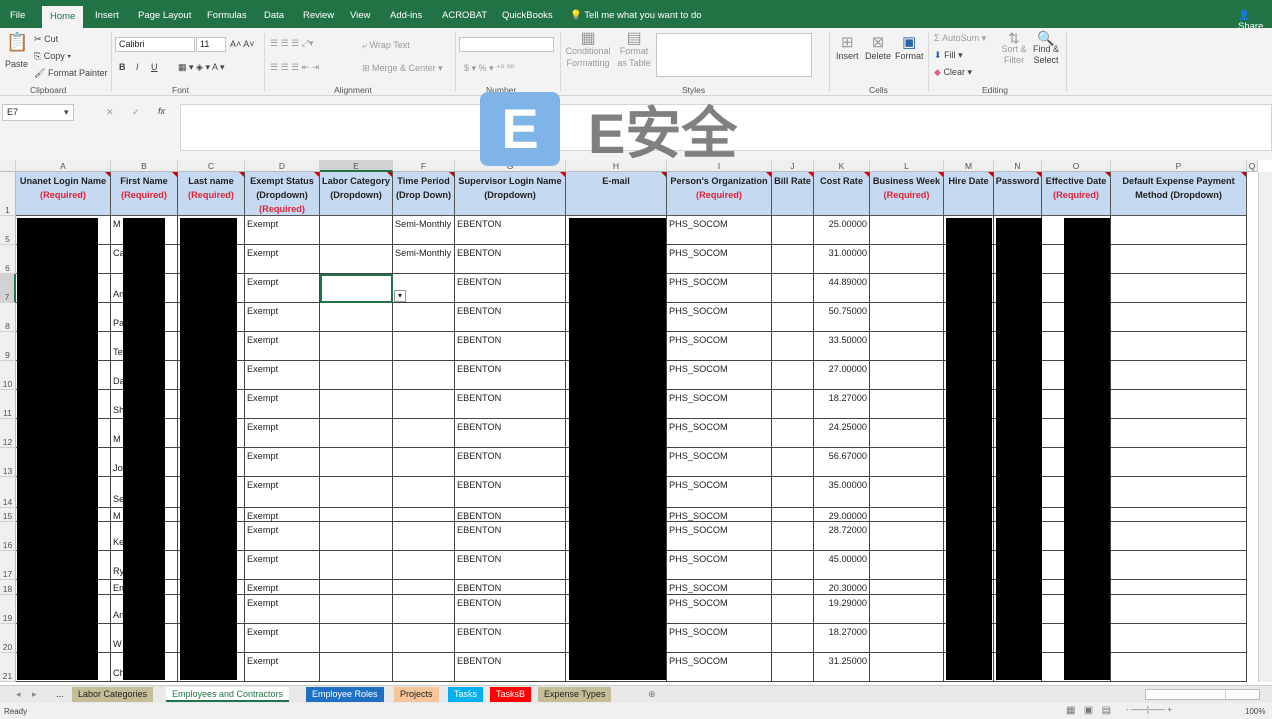  What do you see at coordinates (8, 492) in the screenshot?
I see `row-header-14: 14` at bounding box center [8, 492].